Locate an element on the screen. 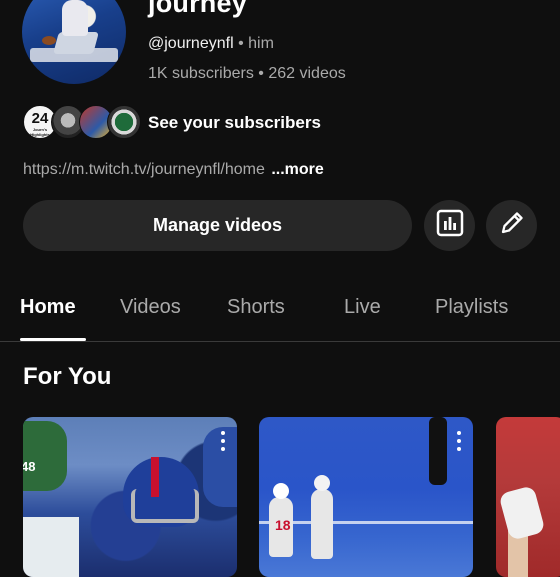  channel-pronouns: him is located at coordinates (261, 43).